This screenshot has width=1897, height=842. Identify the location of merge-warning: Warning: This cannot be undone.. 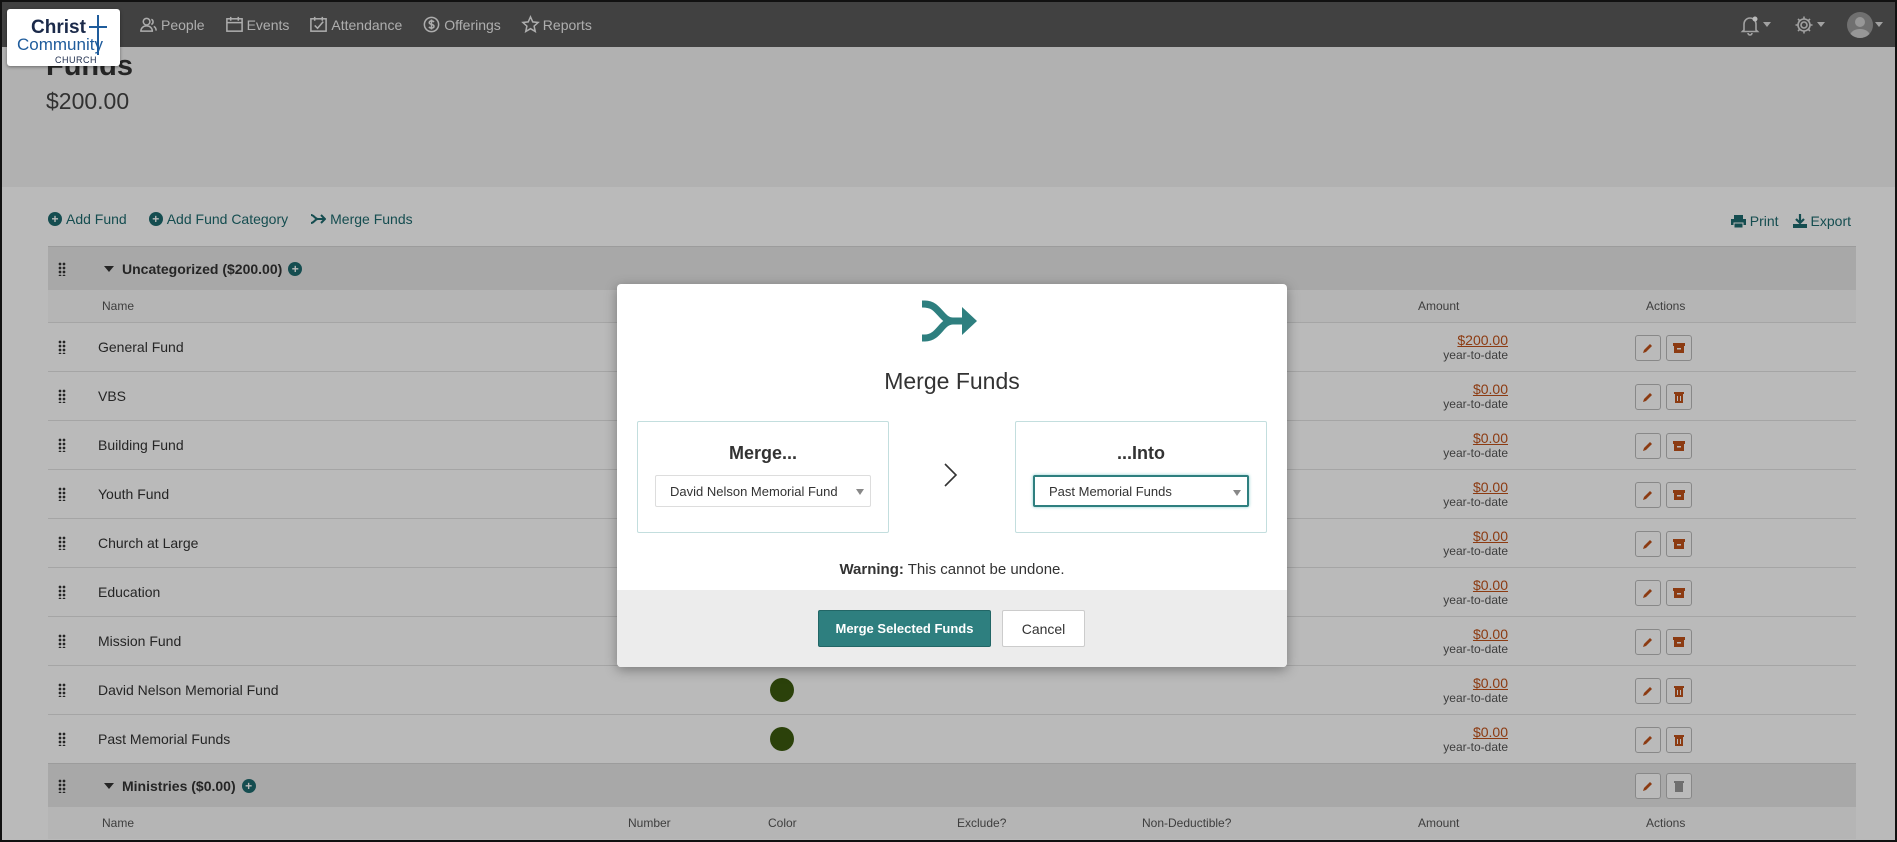
(952, 569).